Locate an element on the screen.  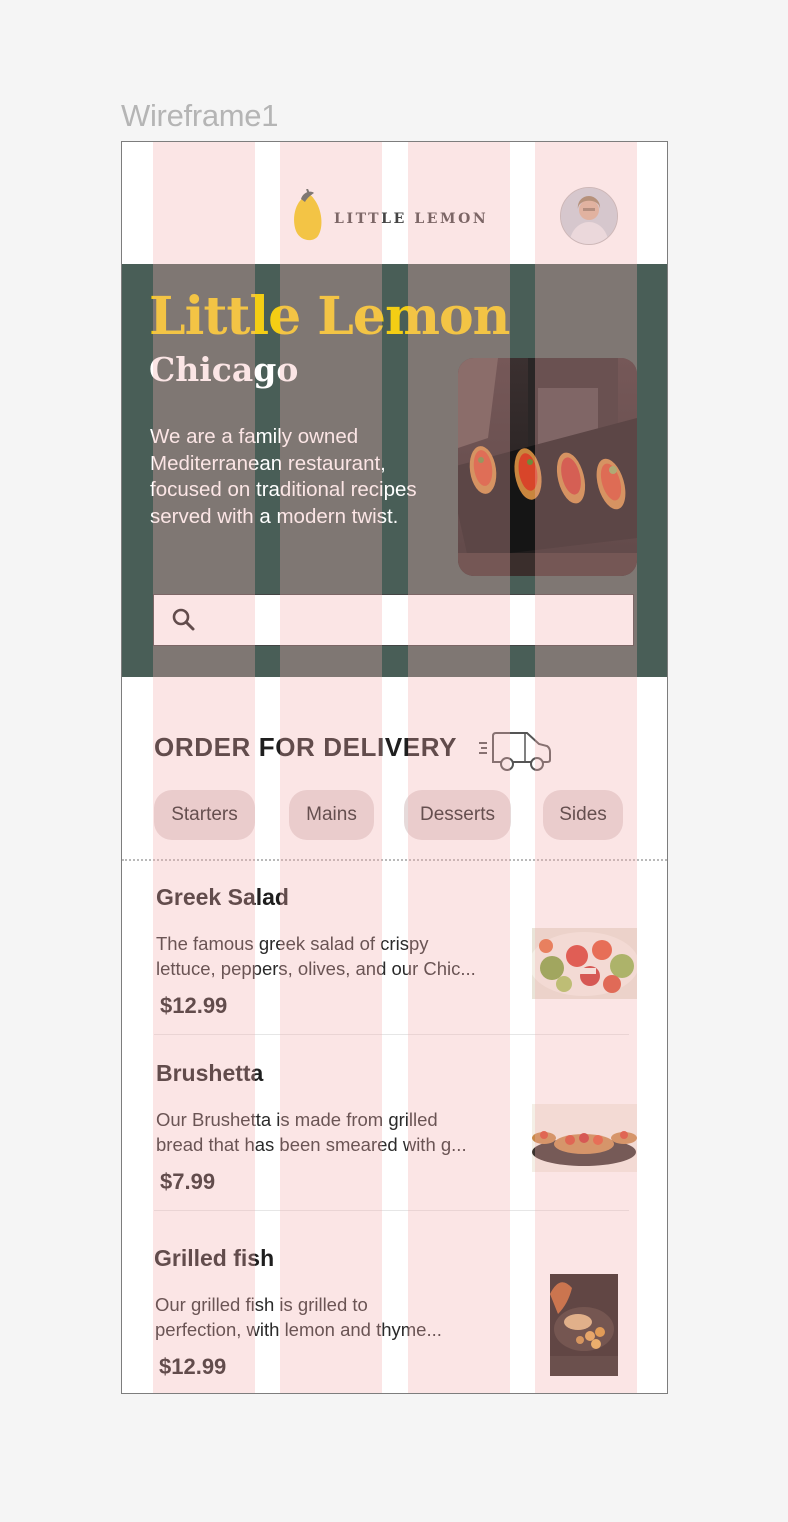
category-chip-desserts: Desserts is located at coordinates (457, 815).